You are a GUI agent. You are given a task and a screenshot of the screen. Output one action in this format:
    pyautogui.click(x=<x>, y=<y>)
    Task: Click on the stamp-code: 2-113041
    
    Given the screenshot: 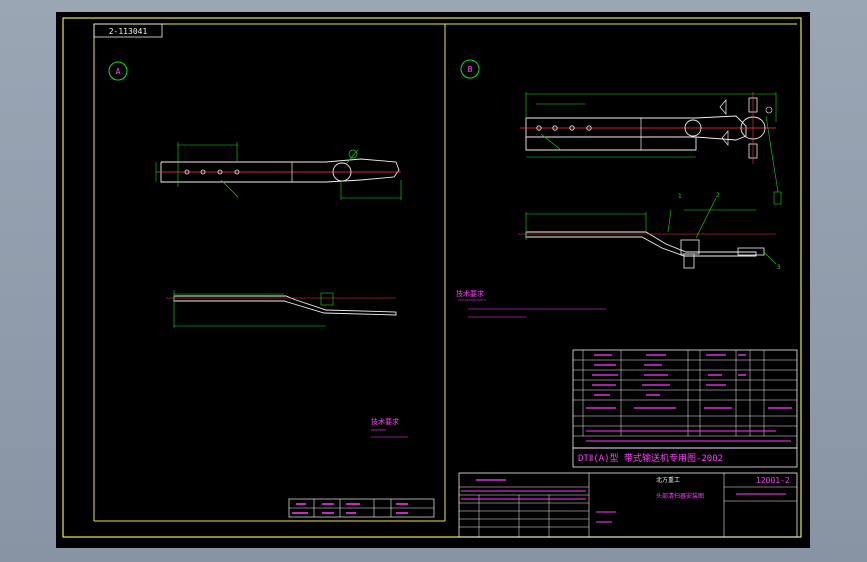 What is the action you would take?
    pyautogui.click(x=128, y=31)
    